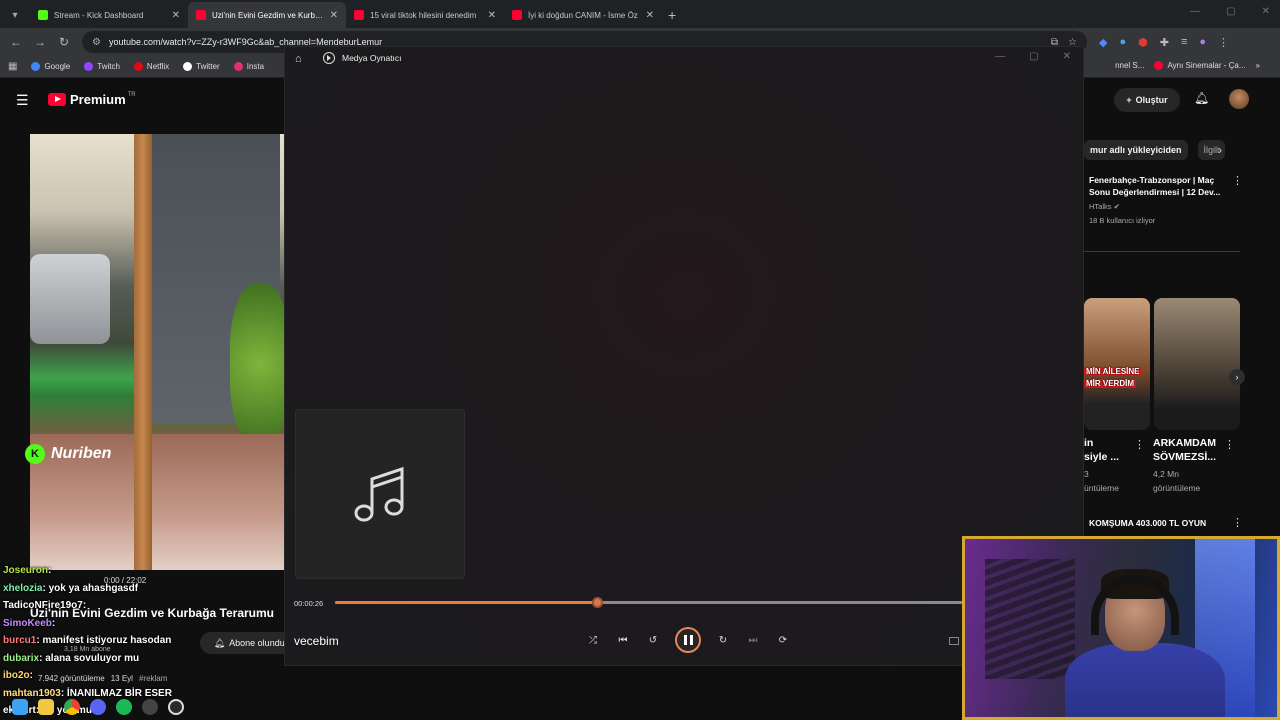 The image size is (1280, 720). What do you see at coordinates (1116, 206) in the screenshot?
I see `verified-icon: ✔` at bounding box center [1116, 206].